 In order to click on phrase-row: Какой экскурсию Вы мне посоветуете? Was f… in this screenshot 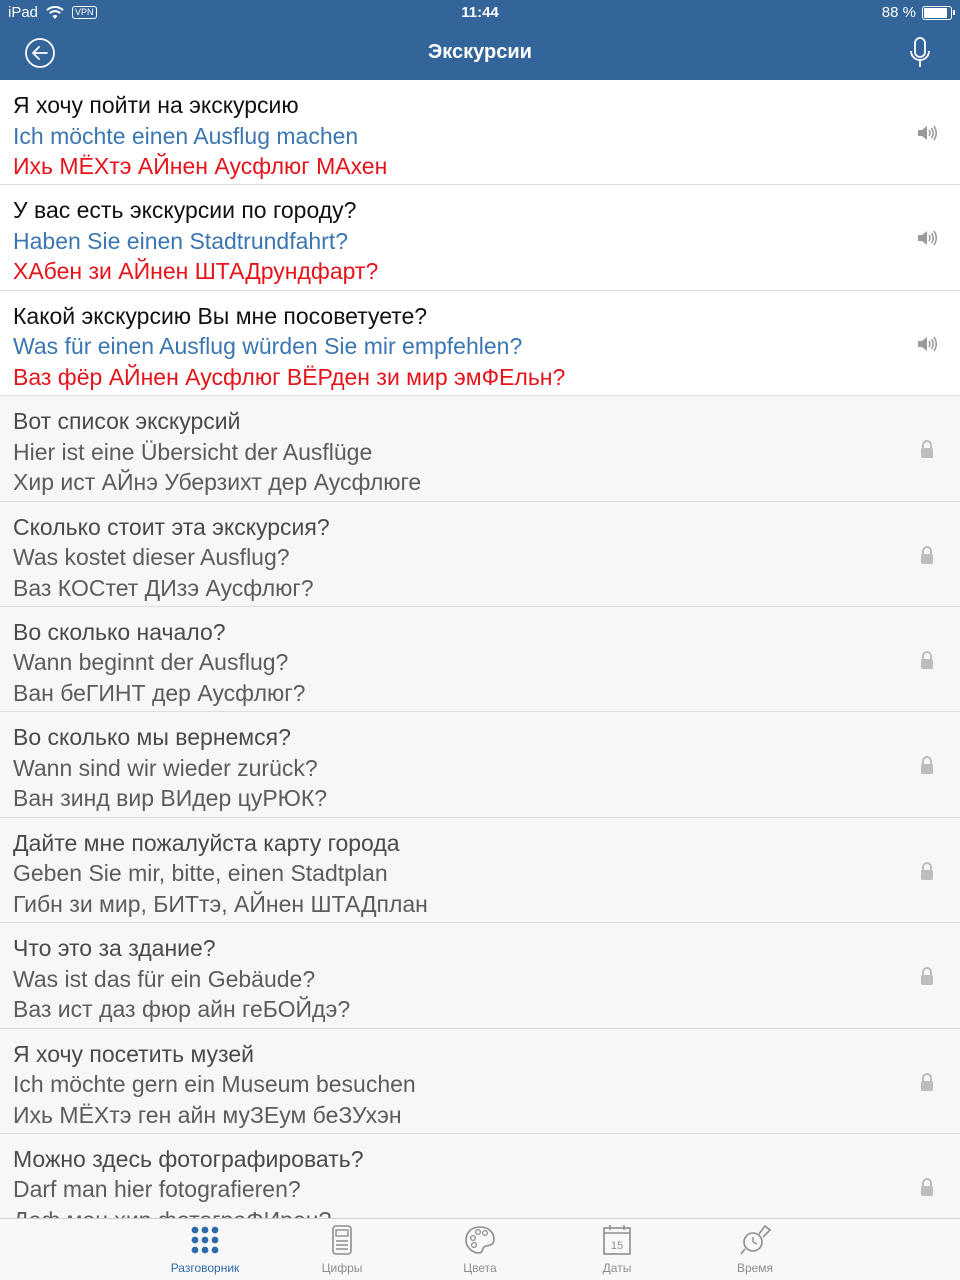, I will do `click(480, 343)`.